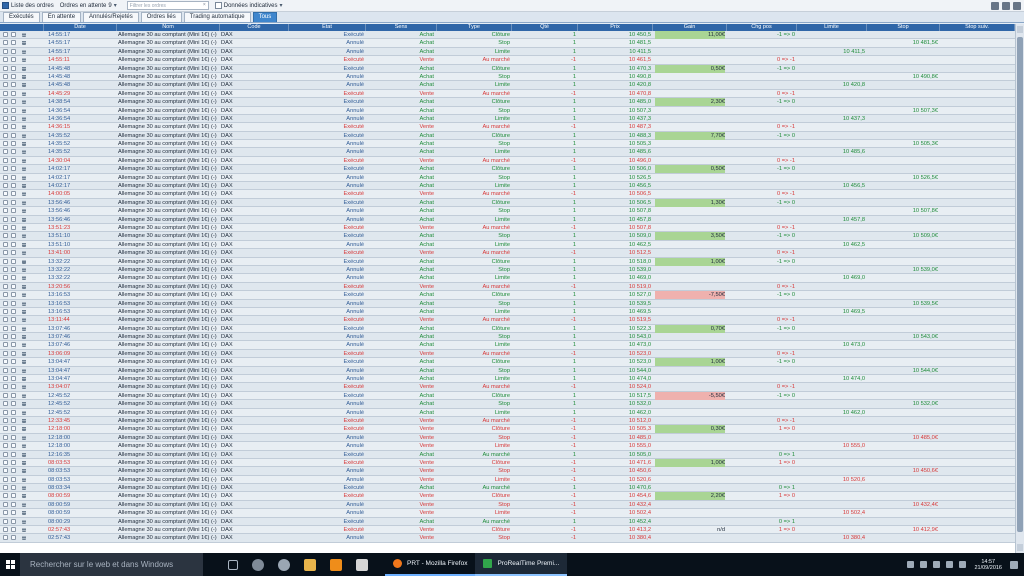 Image resolution: width=1024 pixels, height=576 pixels. Describe the element at coordinates (233, 564) in the screenshot. I see `task-view-icon` at that location.